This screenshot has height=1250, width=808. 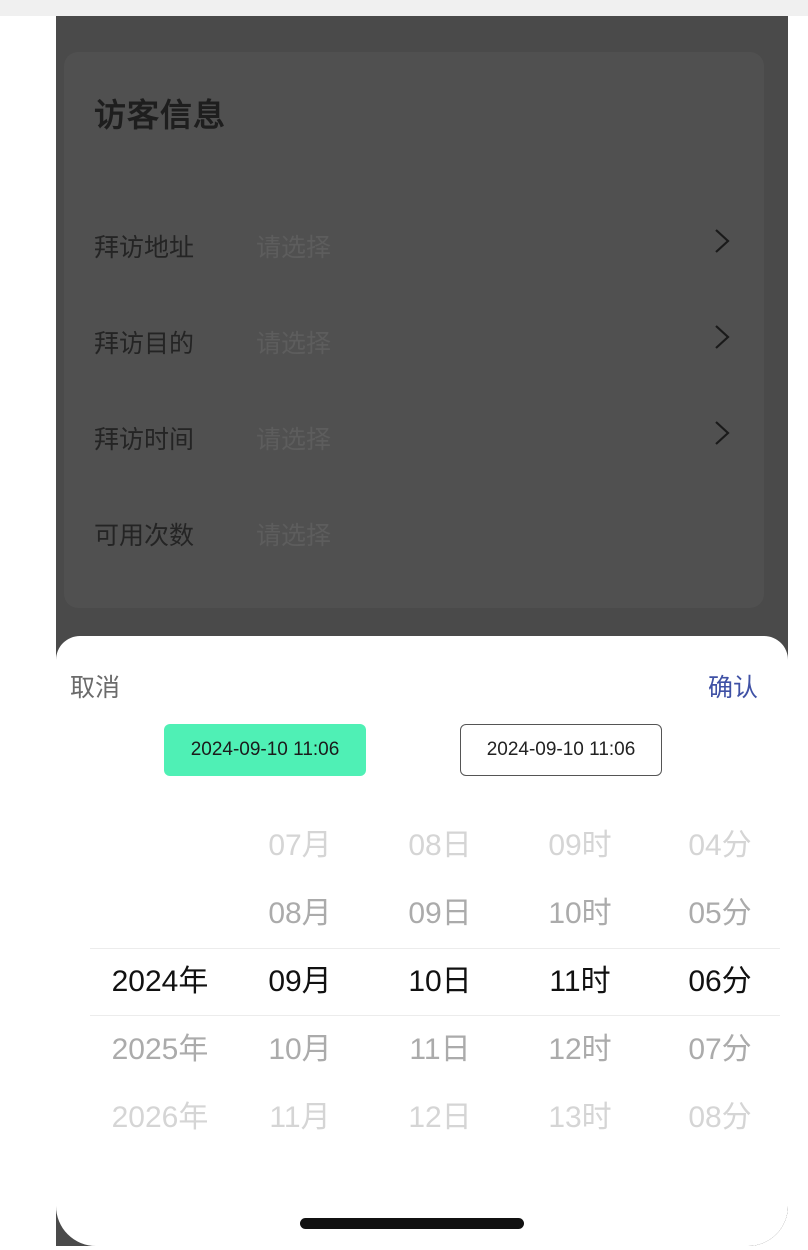 What do you see at coordinates (440, 1118) in the screenshot?
I see `picker-option: 12日` at bounding box center [440, 1118].